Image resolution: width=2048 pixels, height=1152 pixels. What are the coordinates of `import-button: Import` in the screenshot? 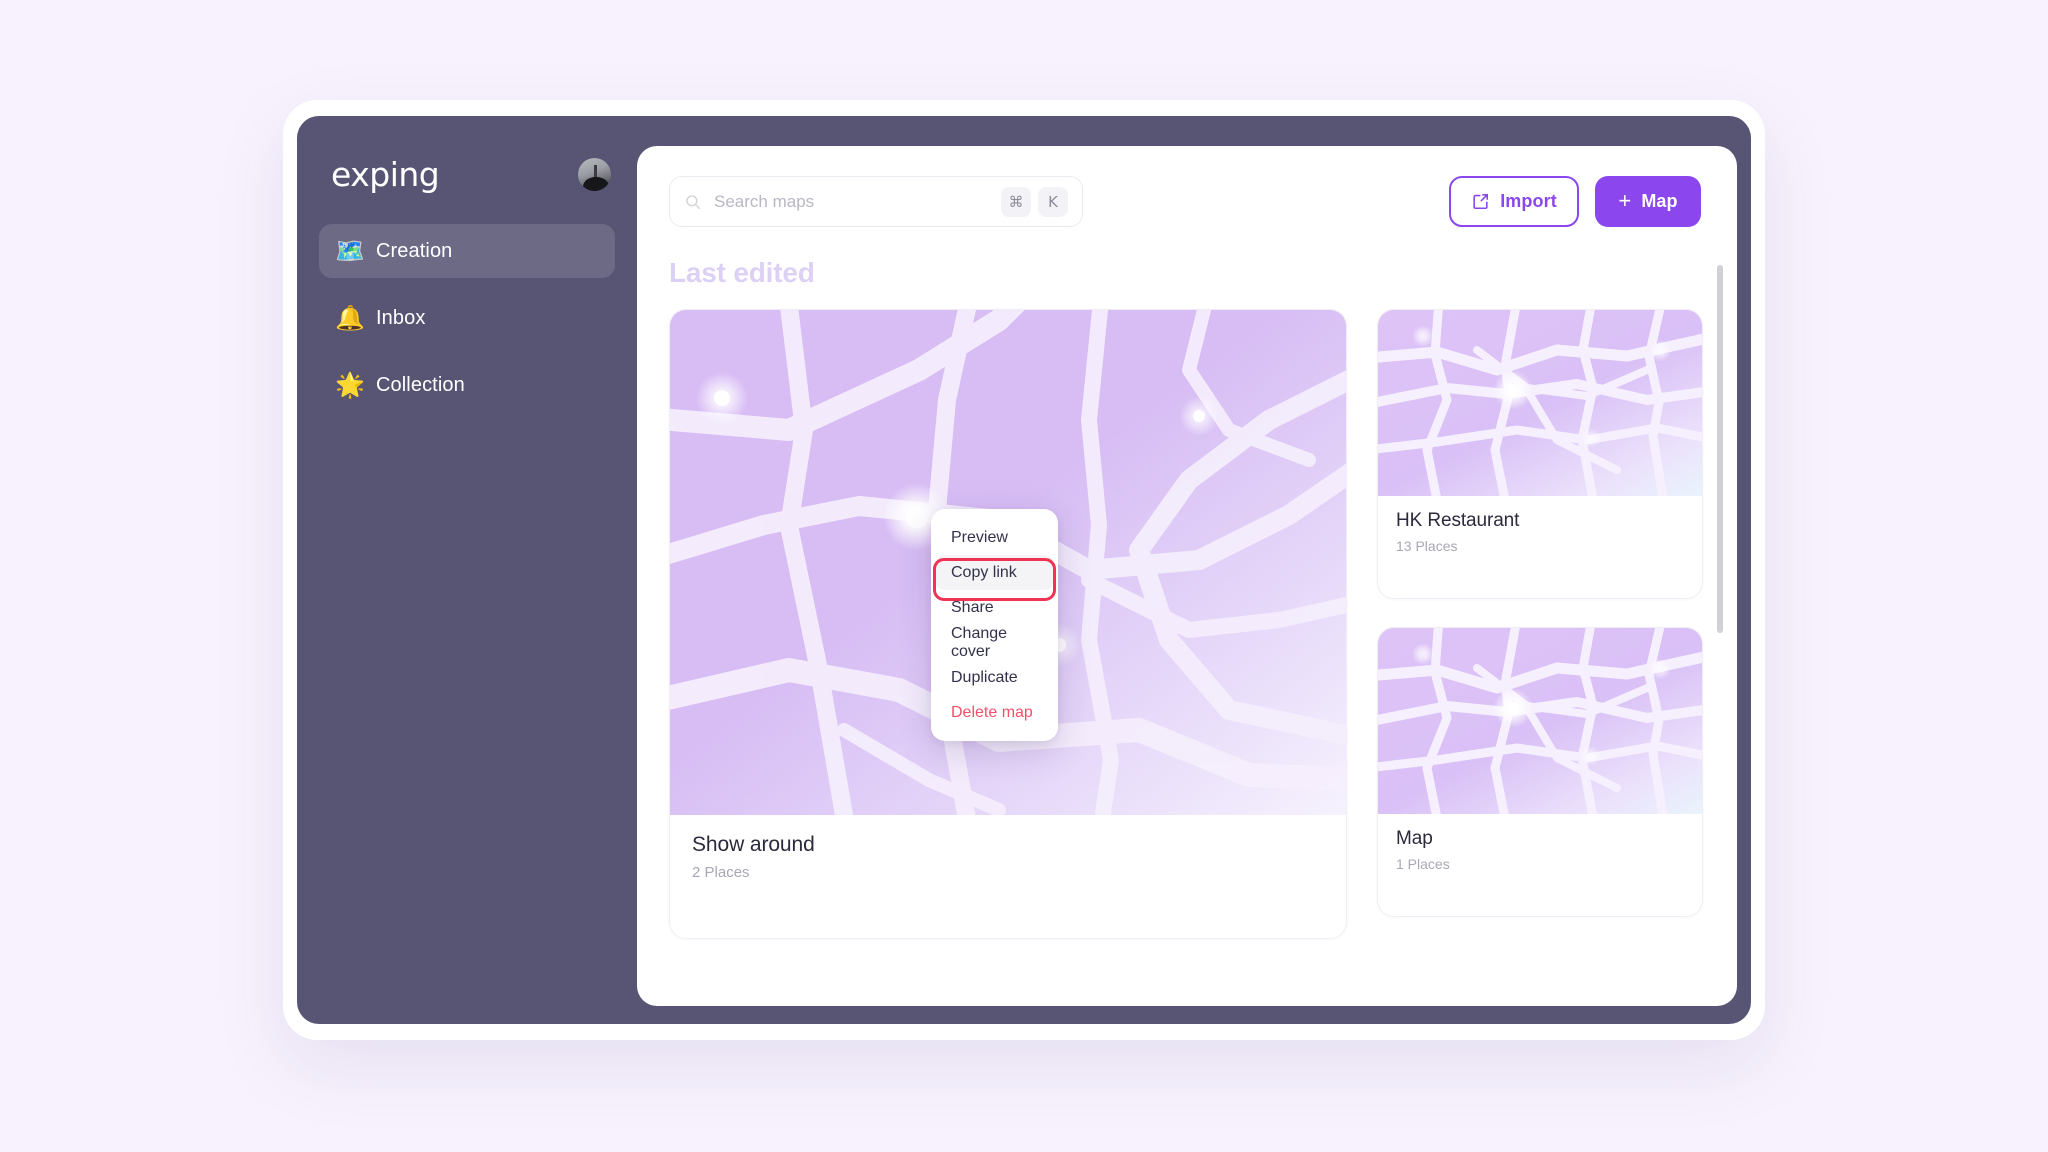 It's located at (1514, 201).